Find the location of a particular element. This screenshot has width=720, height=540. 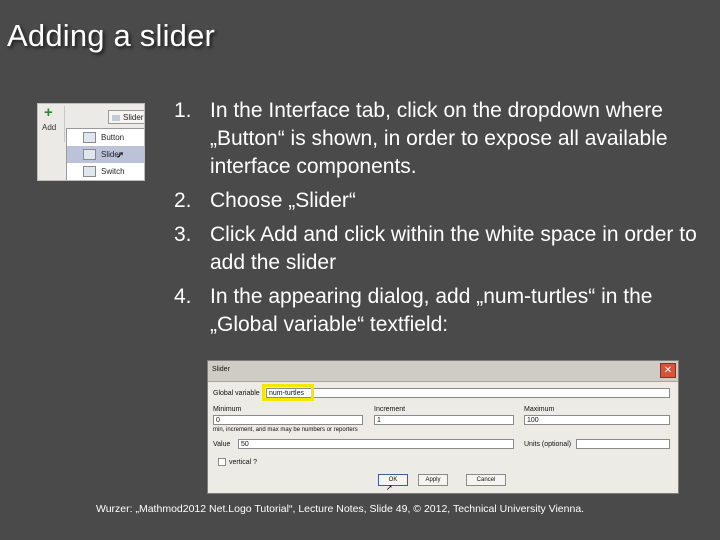

dialog-title: Slider is located at coordinates (221, 369).